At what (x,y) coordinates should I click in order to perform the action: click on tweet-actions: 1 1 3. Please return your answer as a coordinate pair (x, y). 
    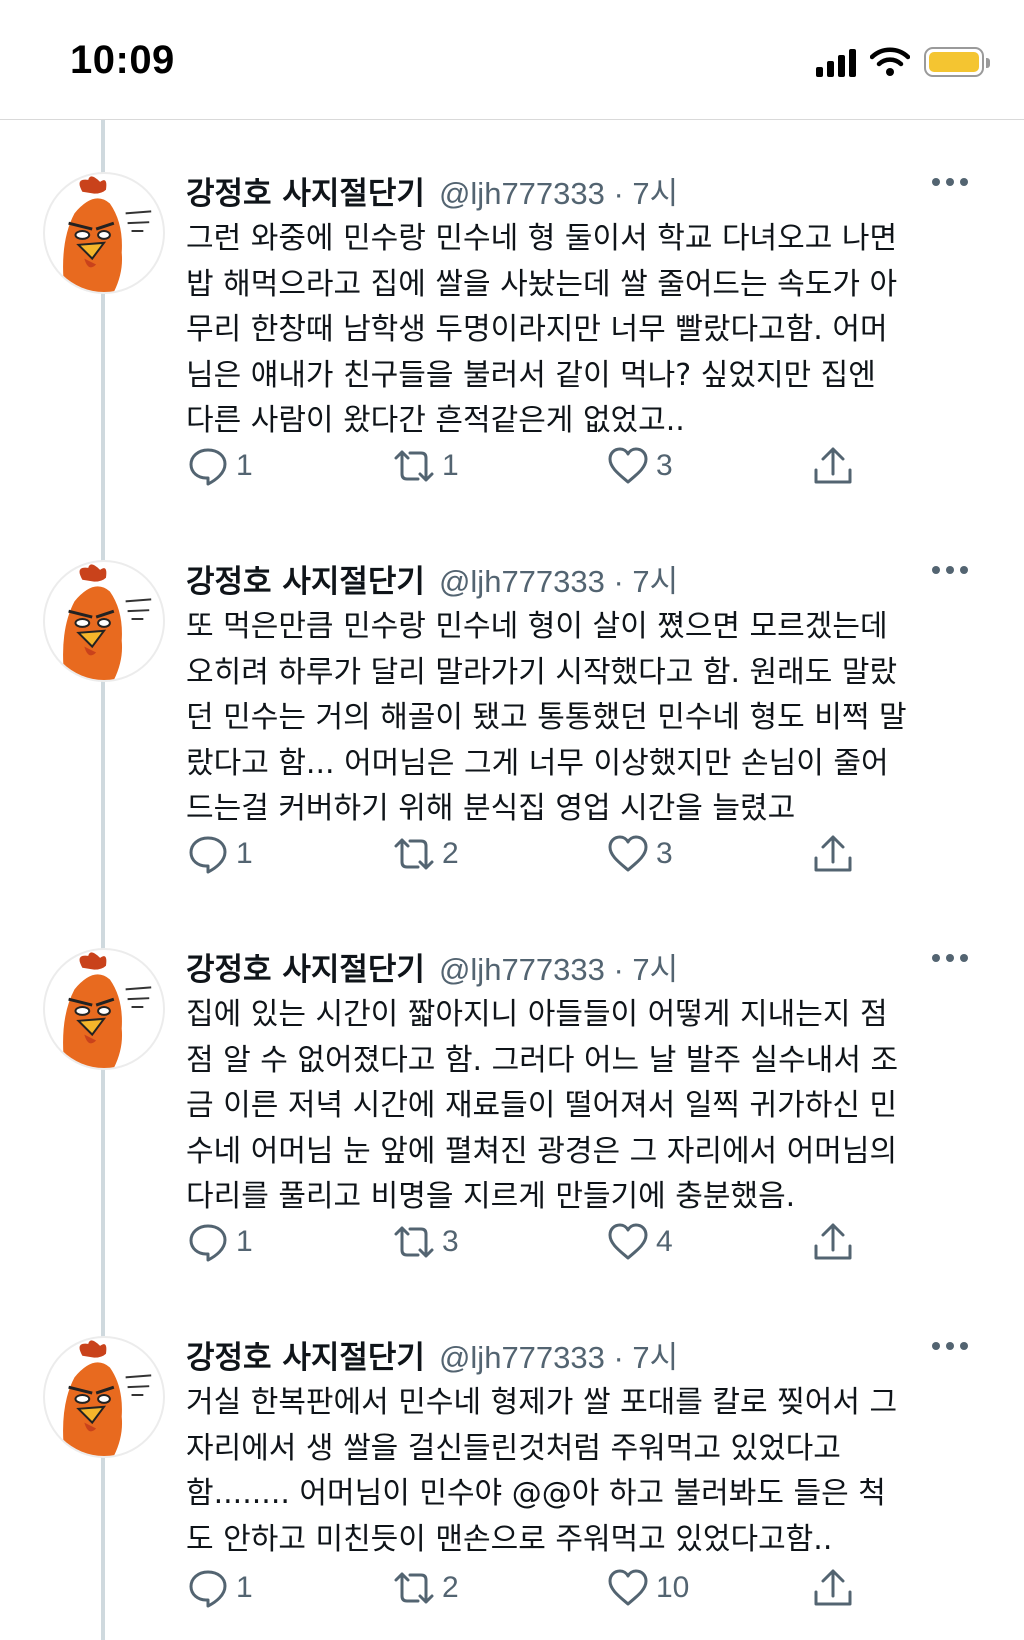
    Looking at the image, I should click on (526, 466).